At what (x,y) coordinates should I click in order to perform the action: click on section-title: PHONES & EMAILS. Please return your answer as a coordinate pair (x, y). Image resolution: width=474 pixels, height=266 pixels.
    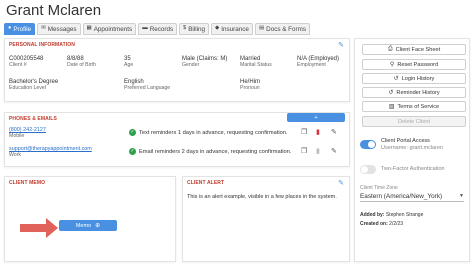
    Looking at the image, I should click on (33, 119).